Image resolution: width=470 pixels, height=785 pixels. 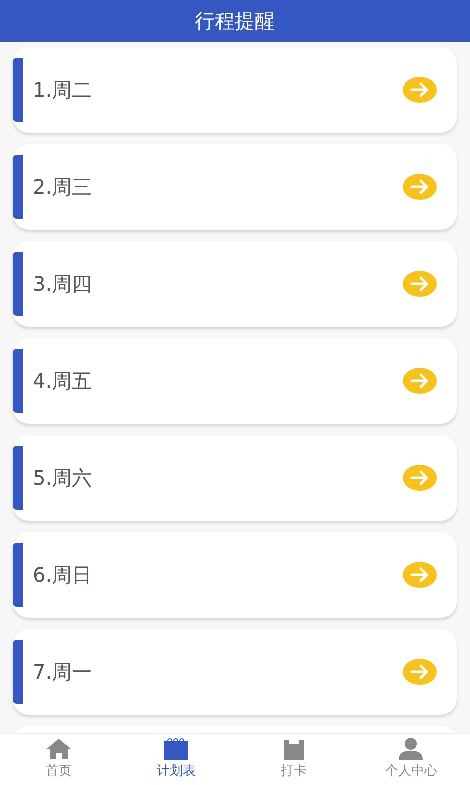 What do you see at coordinates (235, 575) in the screenshot?
I see `day-card: 6.周日` at bounding box center [235, 575].